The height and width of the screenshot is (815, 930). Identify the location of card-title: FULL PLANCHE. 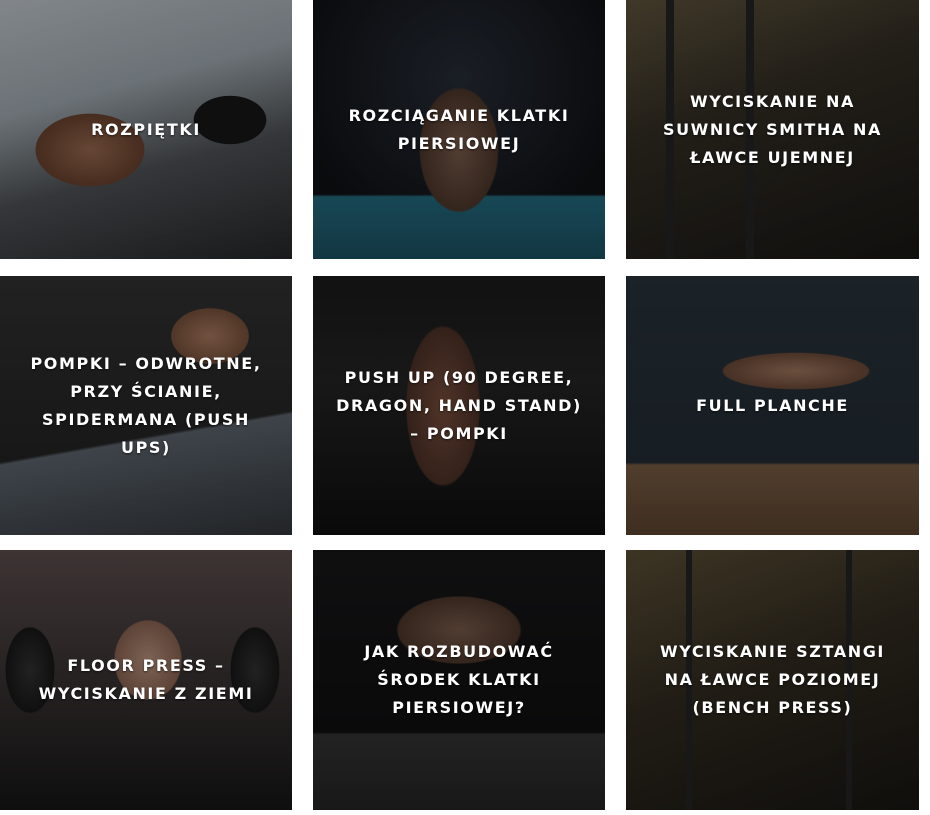
(772, 405).